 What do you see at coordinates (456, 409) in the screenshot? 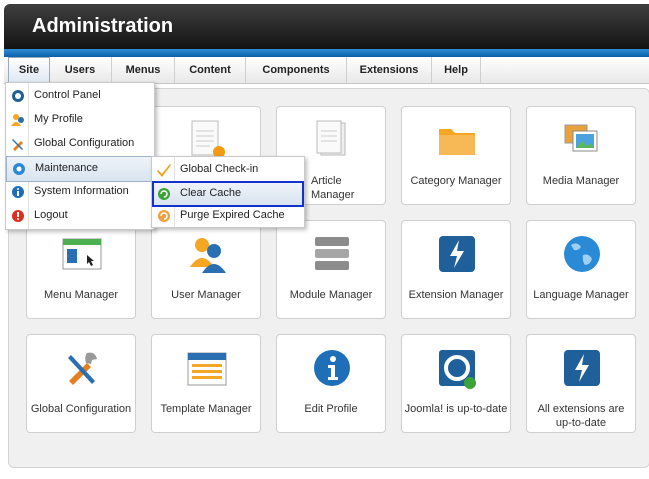
I see `tile-label: Joomla! is up-to-date` at bounding box center [456, 409].